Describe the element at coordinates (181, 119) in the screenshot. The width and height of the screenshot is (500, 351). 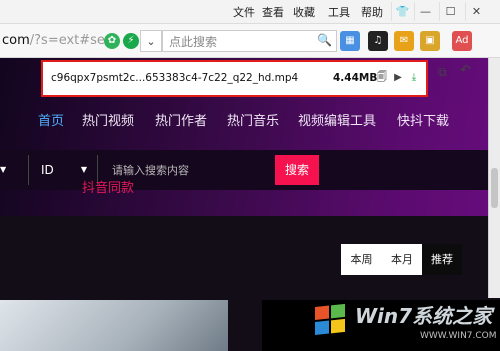
I see `nav-hot-authors: 热门作者` at that location.